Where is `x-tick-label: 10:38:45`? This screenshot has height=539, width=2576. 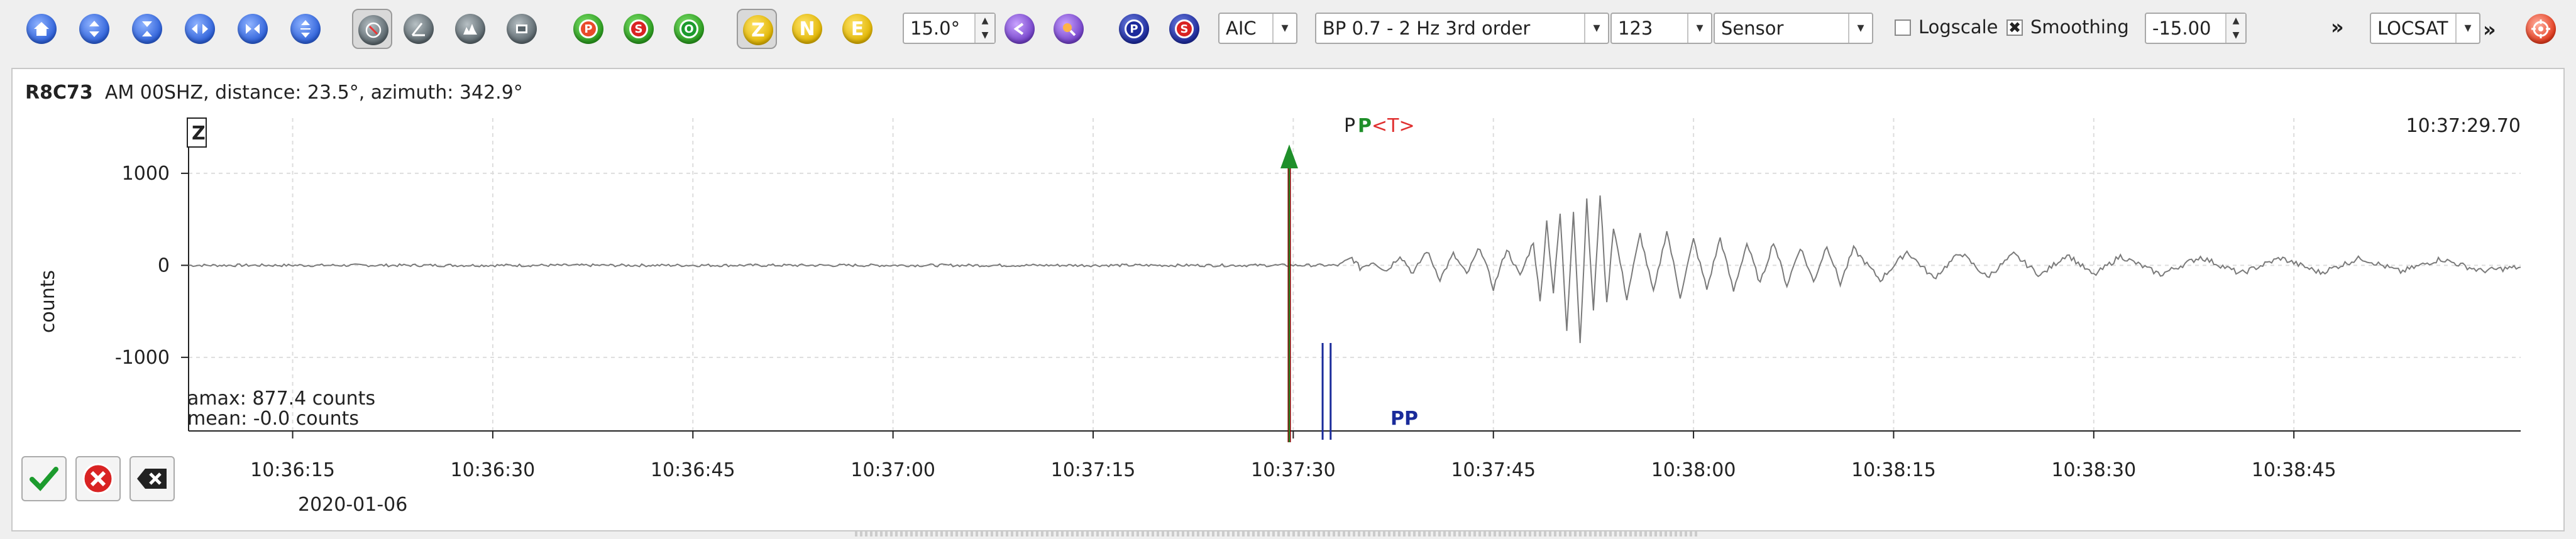 x-tick-label: 10:38:45 is located at coordinates (2294, 470).